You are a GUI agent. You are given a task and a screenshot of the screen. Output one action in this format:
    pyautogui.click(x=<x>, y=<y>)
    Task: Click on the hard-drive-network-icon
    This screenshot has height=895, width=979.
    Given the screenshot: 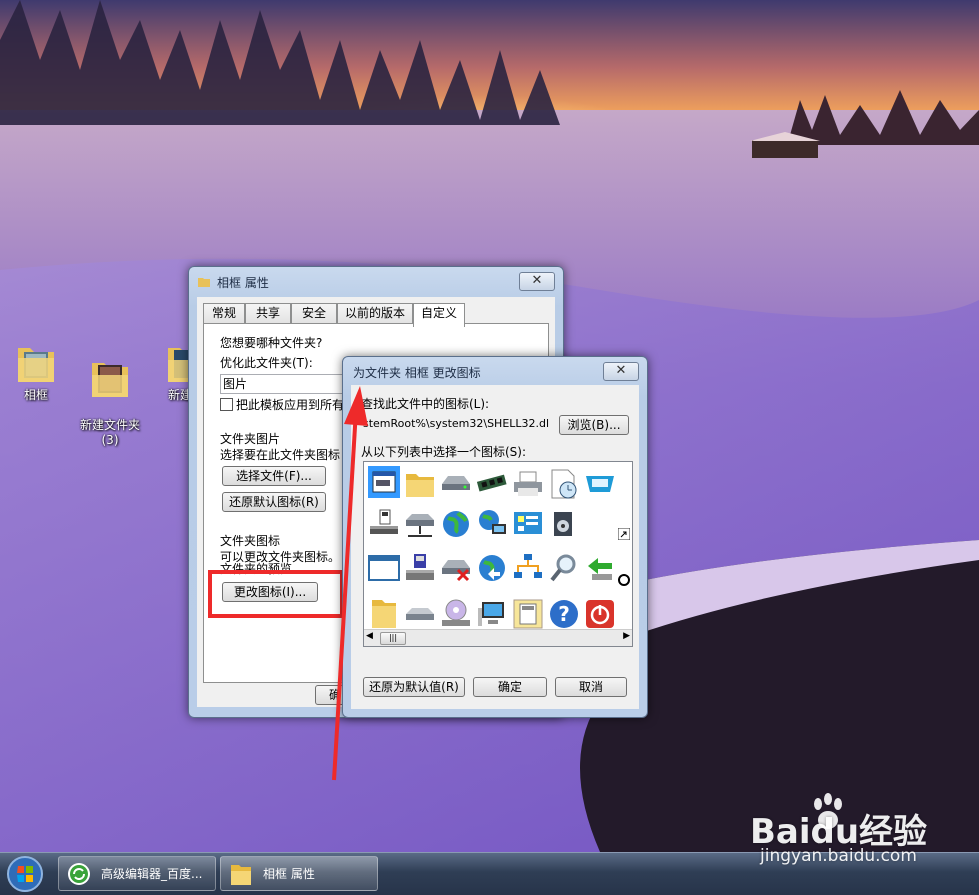 What is the action you would take?
    pyautogui.click(x=420, y=524)
    